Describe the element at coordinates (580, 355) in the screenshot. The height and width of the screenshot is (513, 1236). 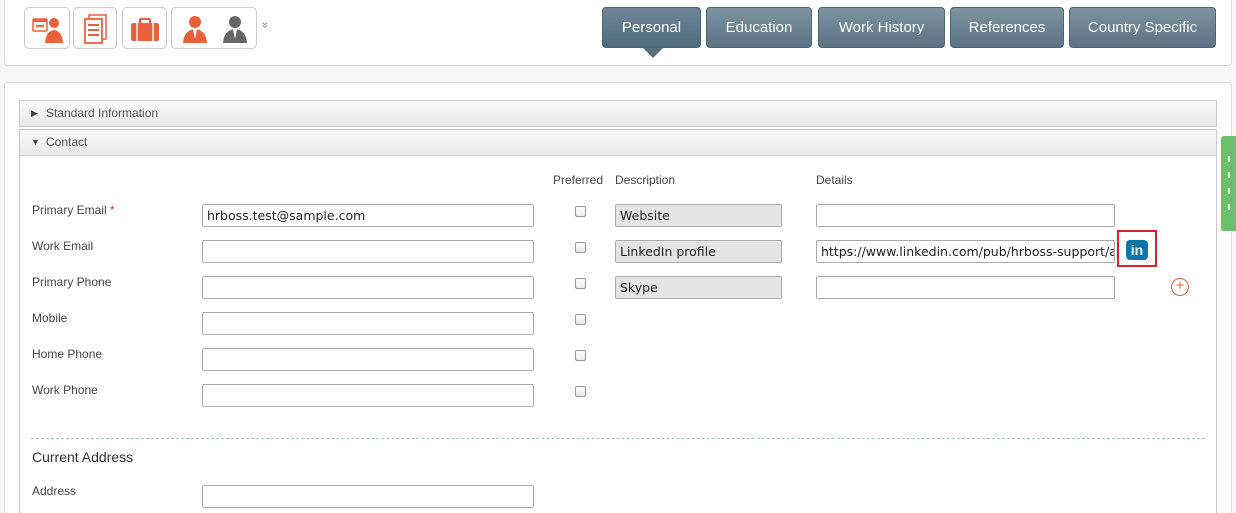
I see `home-phone-preferred-checkbox` at that location.